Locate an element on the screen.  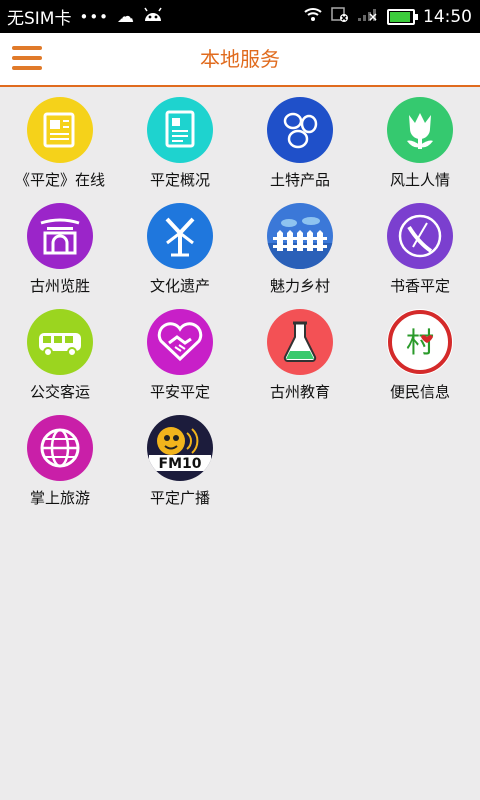
newspaper-icon is located at coordinates (60, 130).